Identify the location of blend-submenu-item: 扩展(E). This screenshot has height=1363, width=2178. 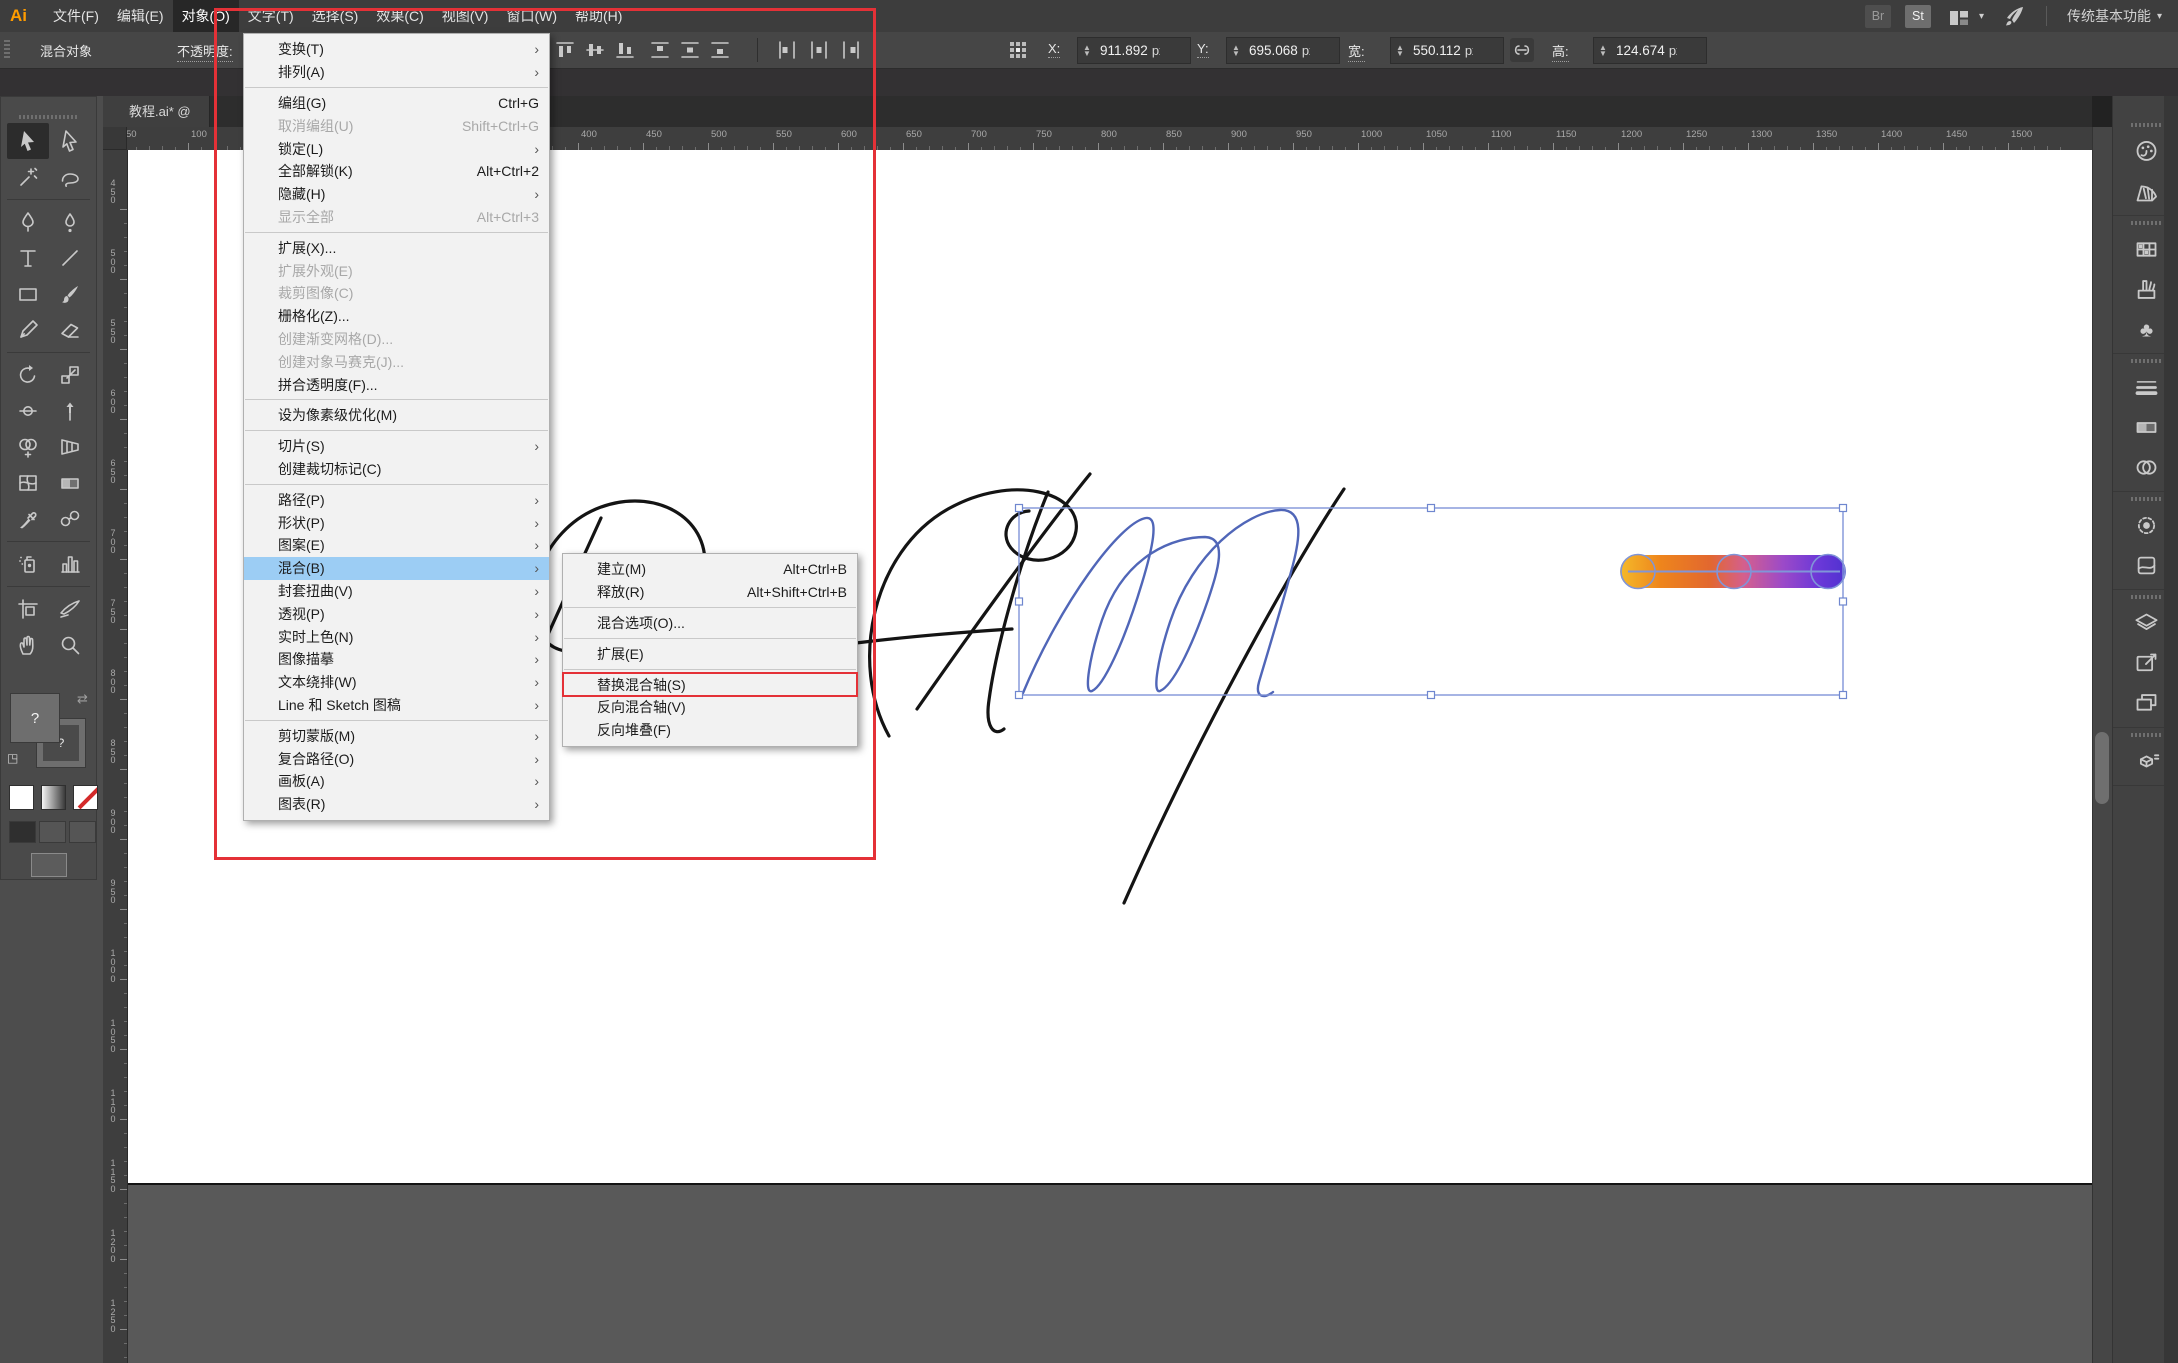
(710, 653).